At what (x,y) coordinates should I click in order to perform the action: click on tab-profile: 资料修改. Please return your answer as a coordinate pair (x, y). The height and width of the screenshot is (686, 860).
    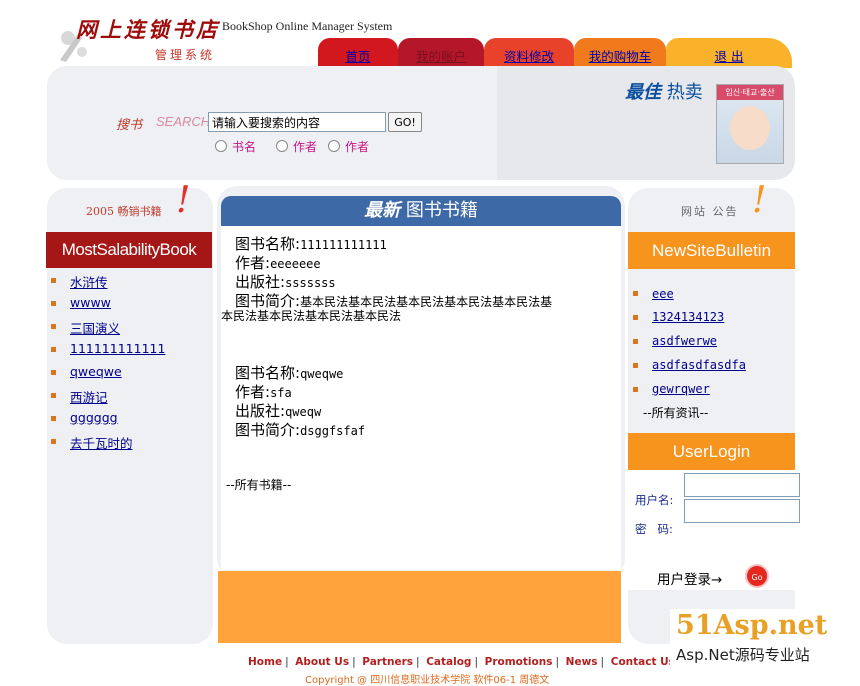
    Looking at the image, I should click on (529, 53).